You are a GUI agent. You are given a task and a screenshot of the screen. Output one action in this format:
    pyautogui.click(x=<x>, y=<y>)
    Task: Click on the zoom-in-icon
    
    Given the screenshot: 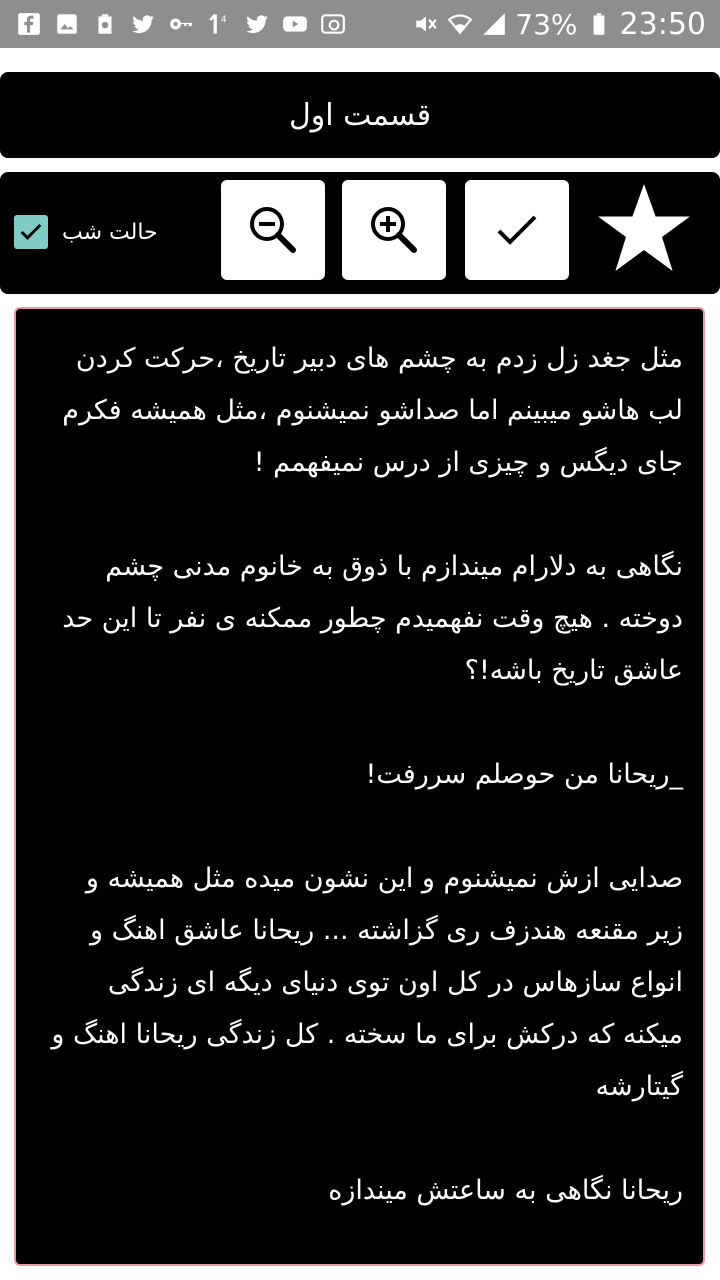 What is the action you would take?
    pyautogui.click(x=394, y=230)
    